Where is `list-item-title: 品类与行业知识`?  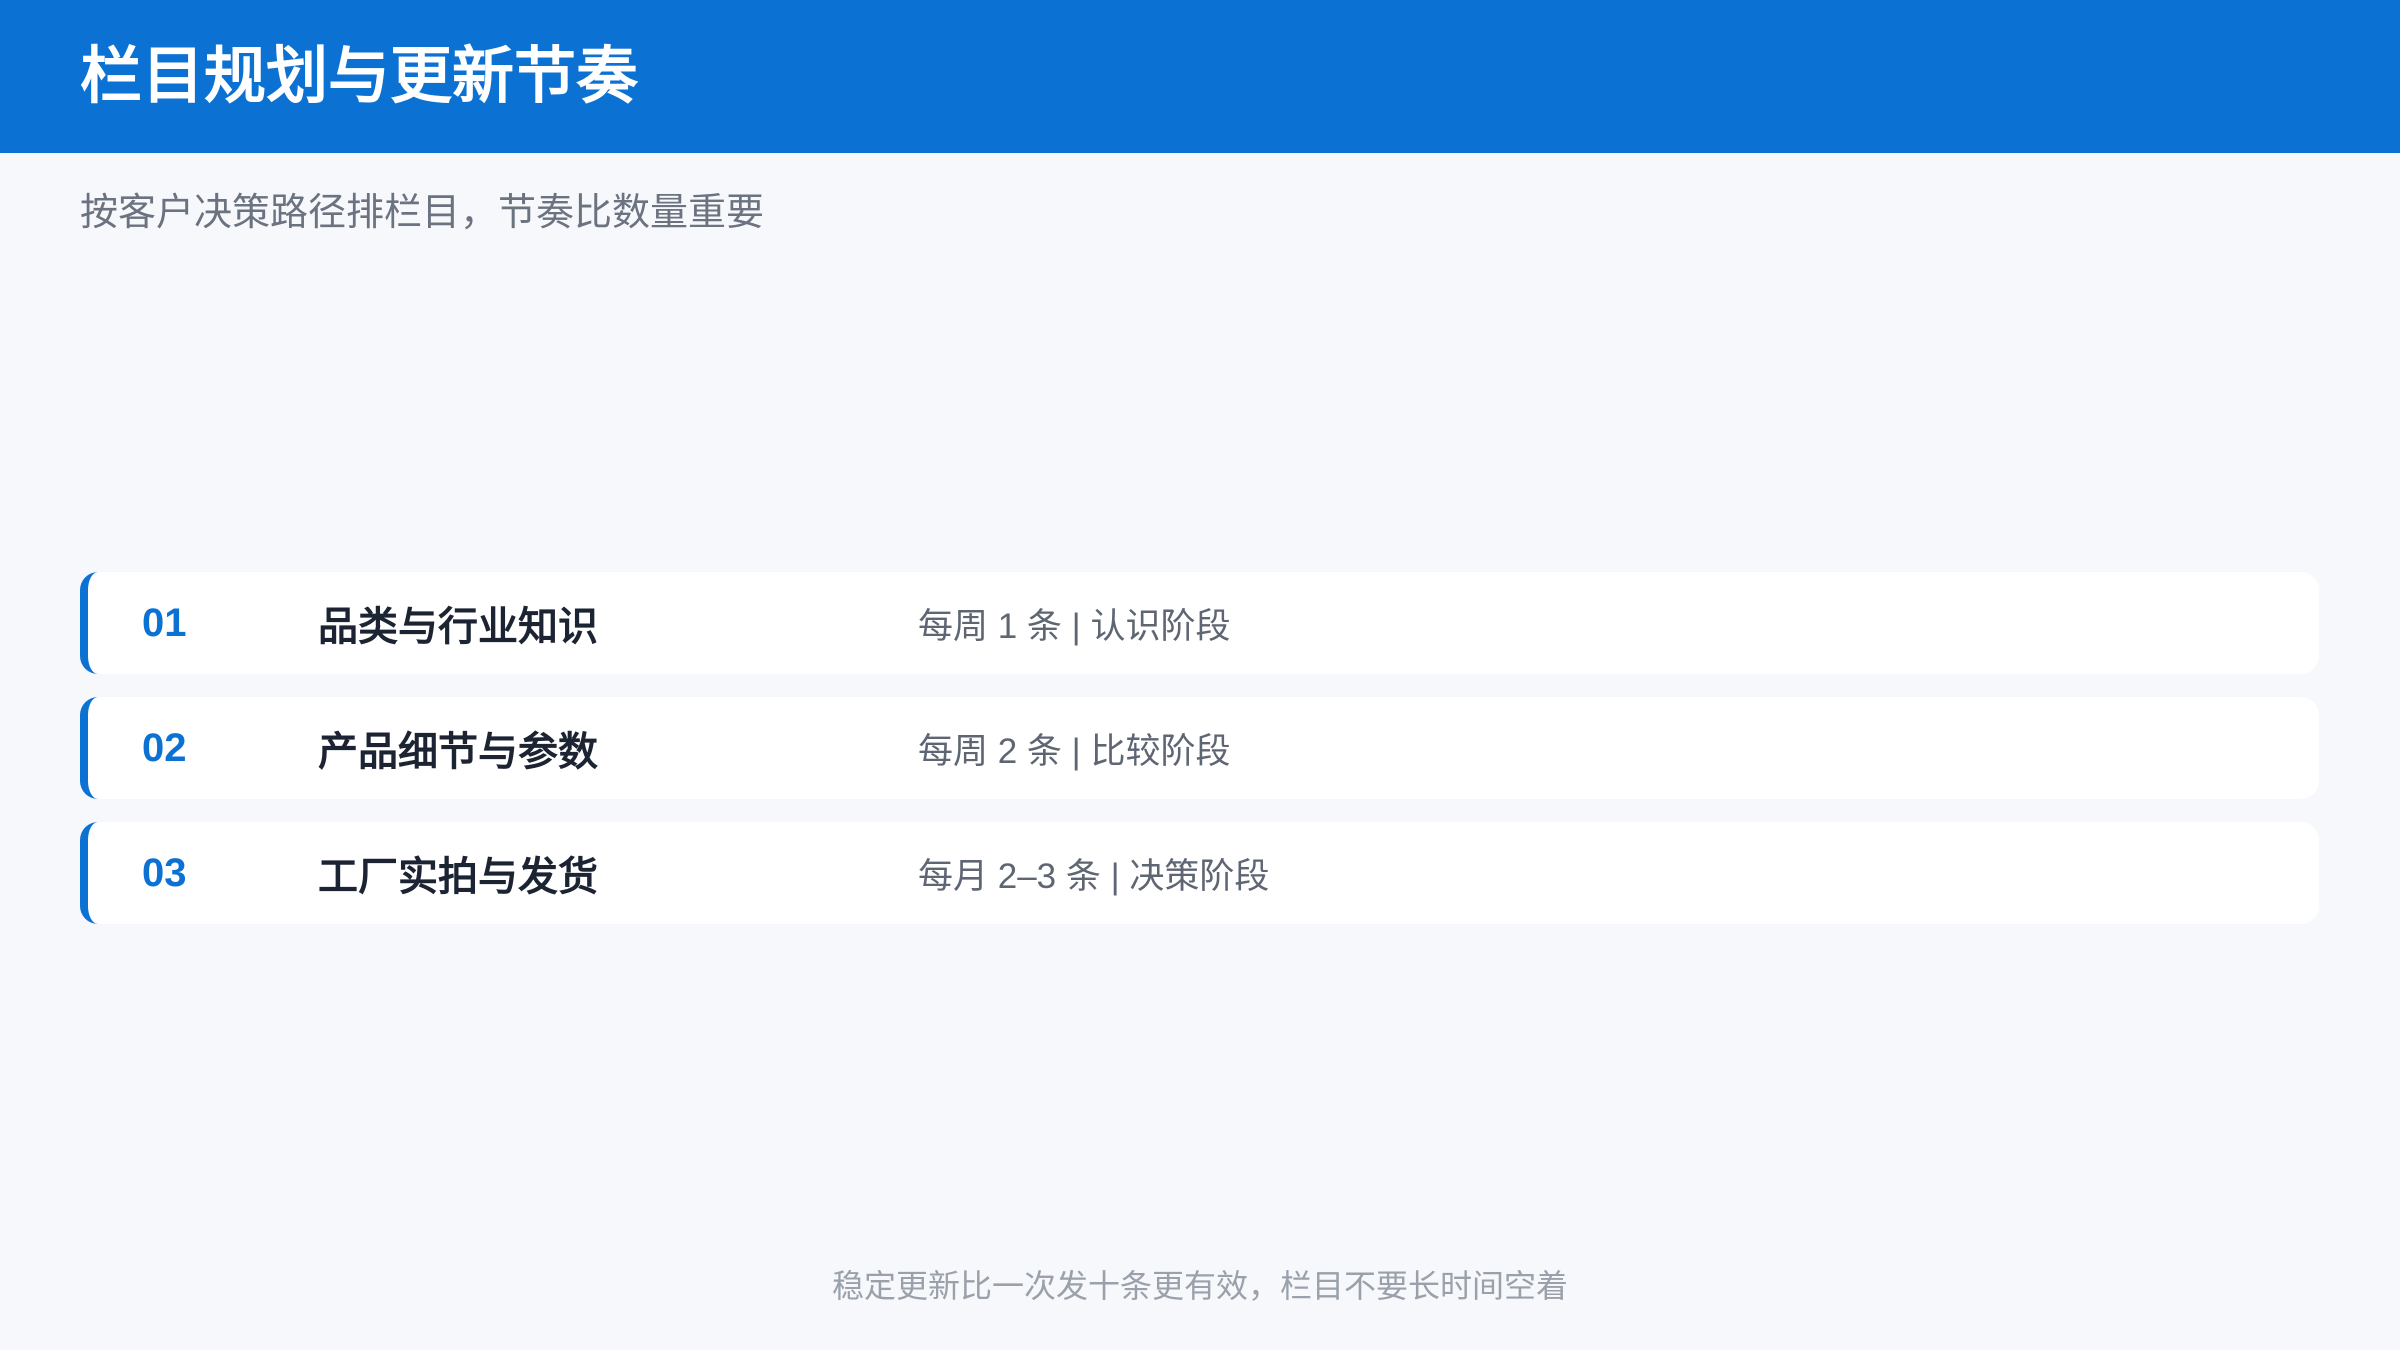
list-item-title: 品类与行业知识 is located at coordinates (458, 627).